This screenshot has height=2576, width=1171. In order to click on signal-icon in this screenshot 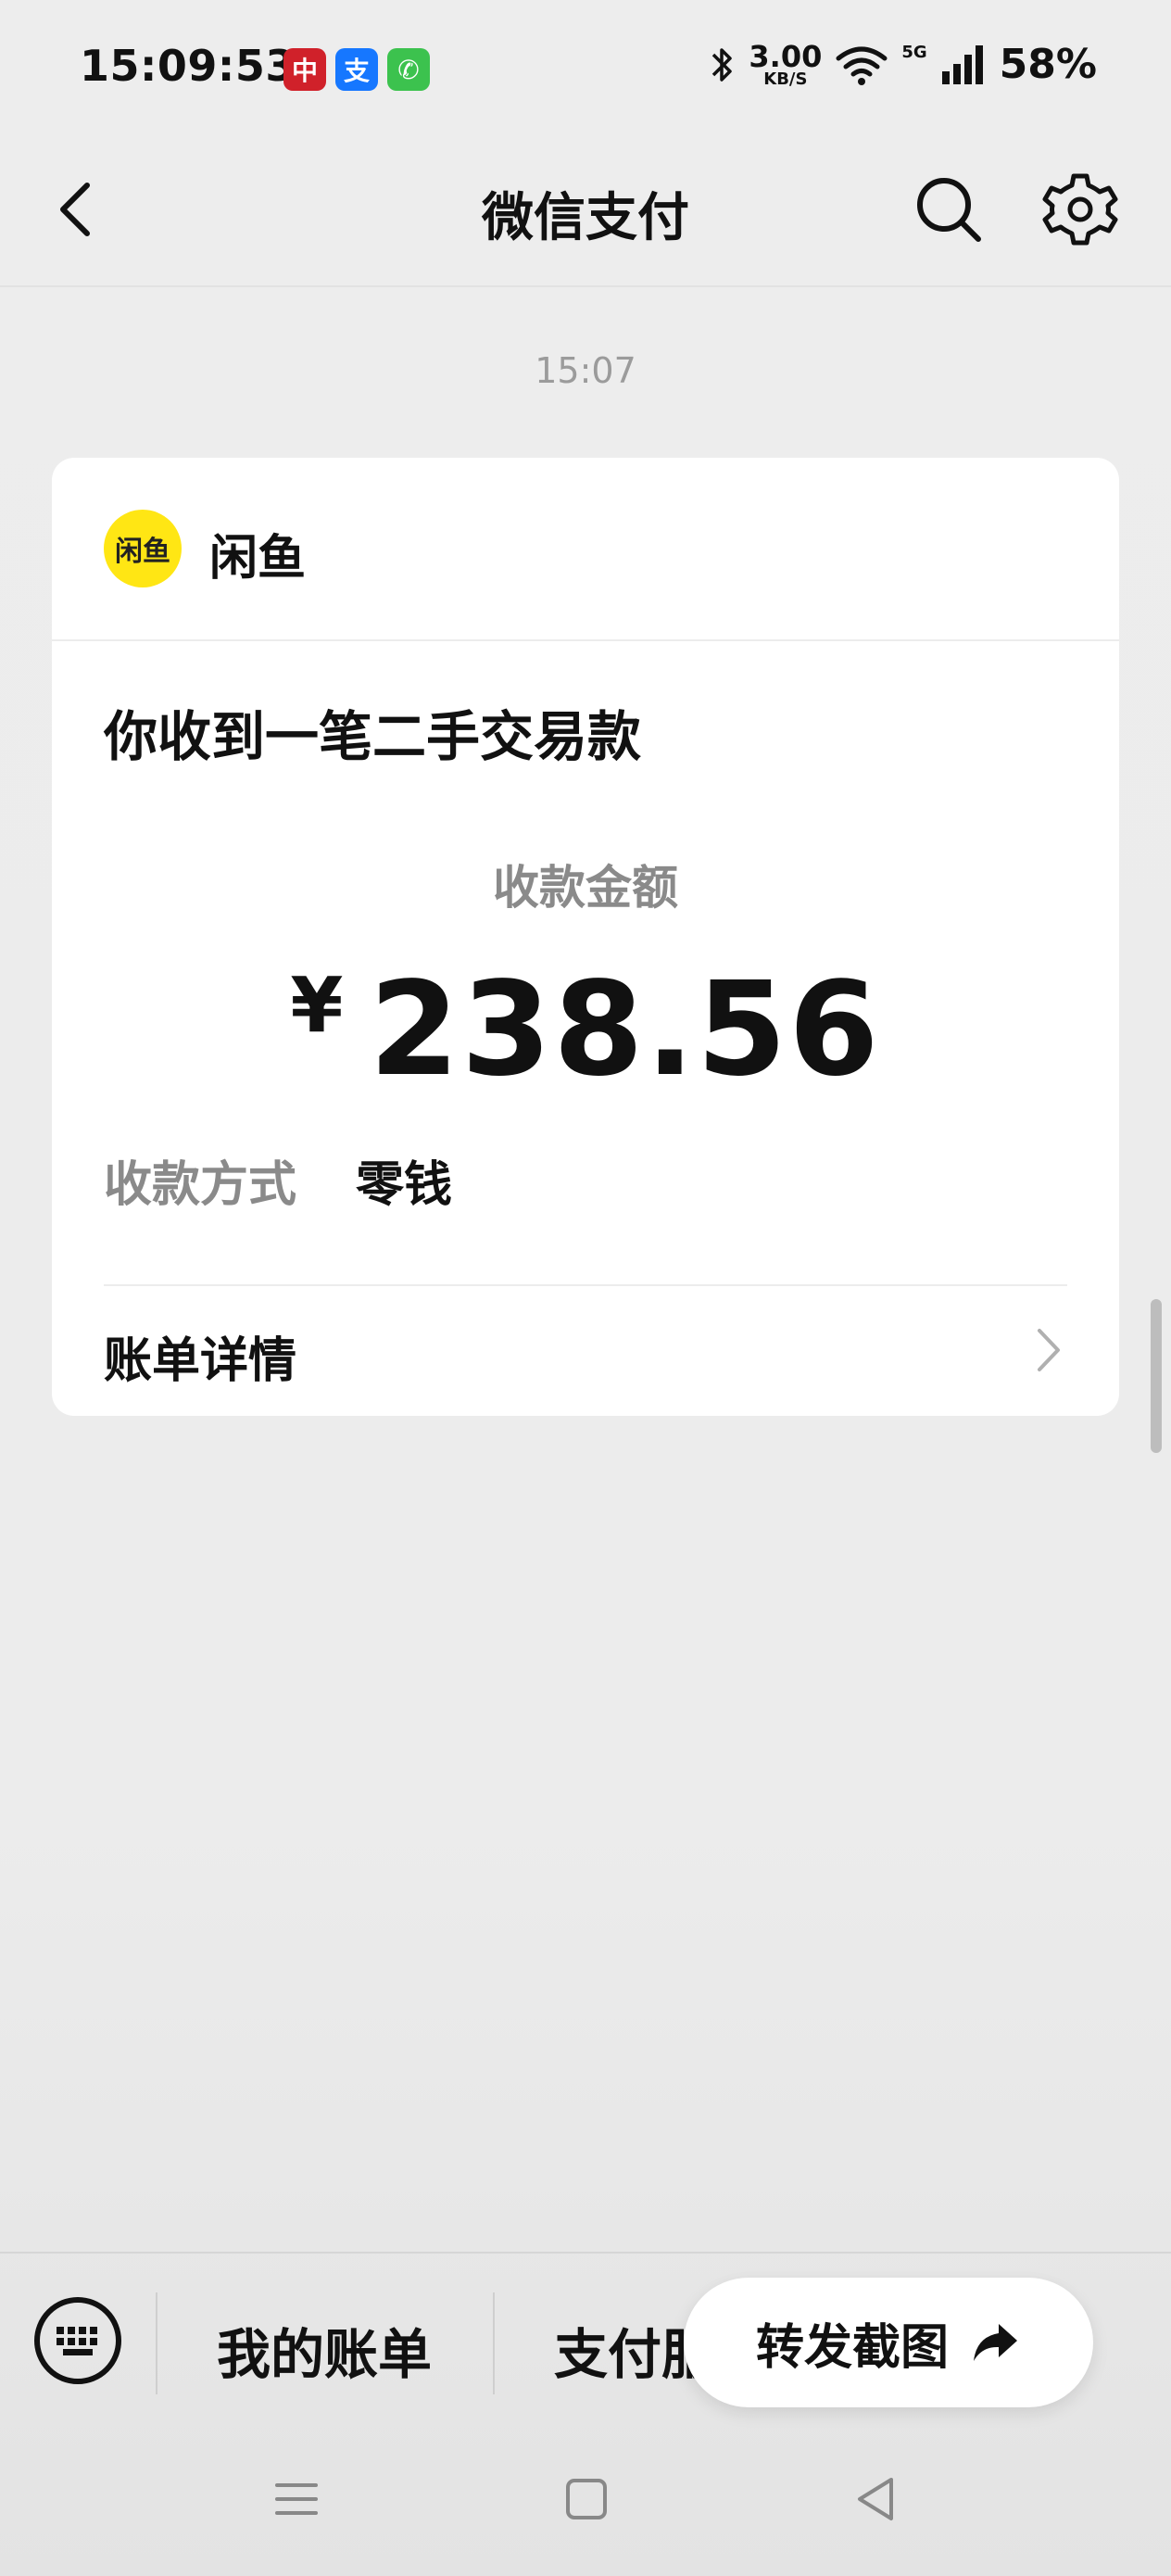, I will do `click(962, 64)`.